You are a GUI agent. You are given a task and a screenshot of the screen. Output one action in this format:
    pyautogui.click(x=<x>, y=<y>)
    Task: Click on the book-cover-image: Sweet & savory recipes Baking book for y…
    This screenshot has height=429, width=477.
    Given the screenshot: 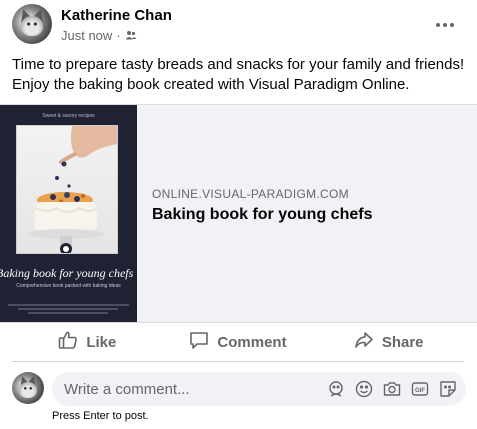 What is the action you would take?
    pyautogui.click(x=68, y=213)
    